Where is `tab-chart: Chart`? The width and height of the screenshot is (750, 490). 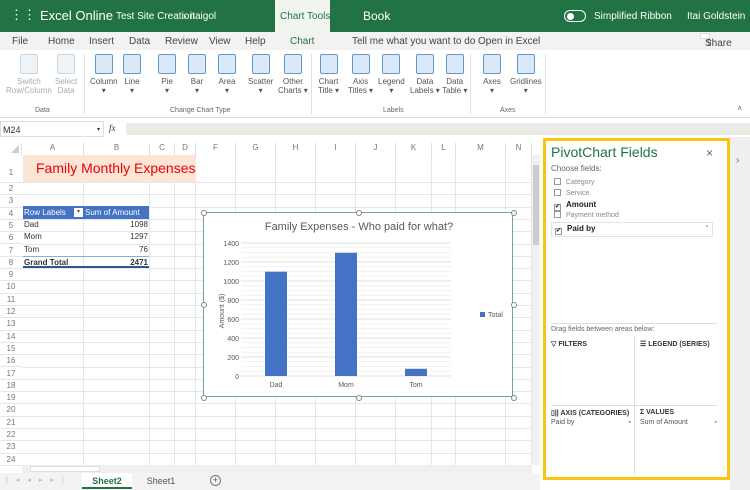
tab-chart: Chart is located at coordinates (302, 41).